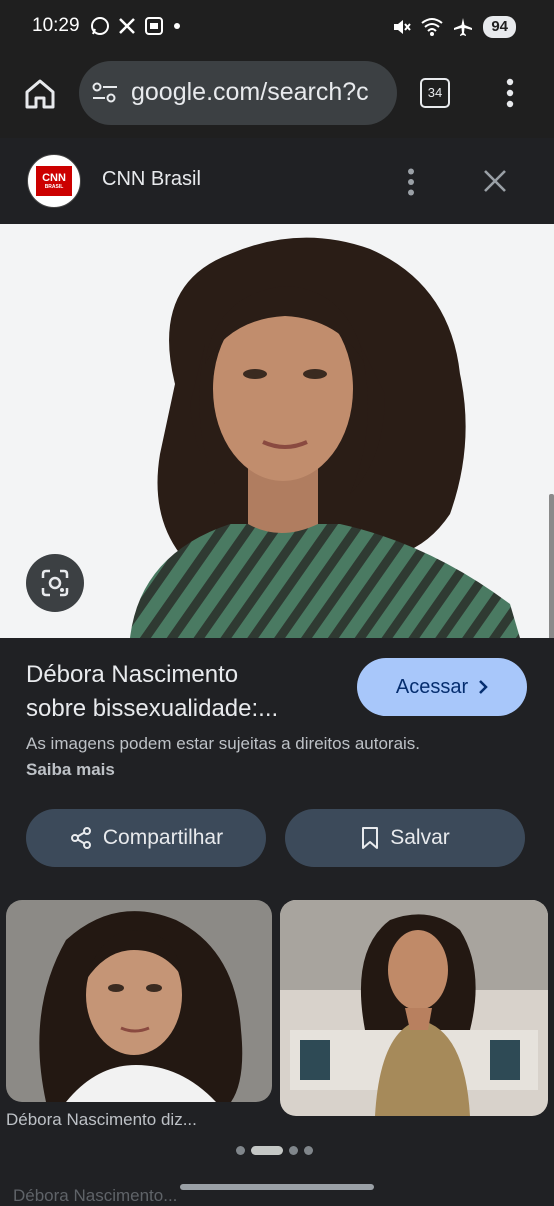 The width and height of the screenshot is (554, 1206). I want to click on source-header: CNN BRASIL CNN Brasil, so click(277, 182).